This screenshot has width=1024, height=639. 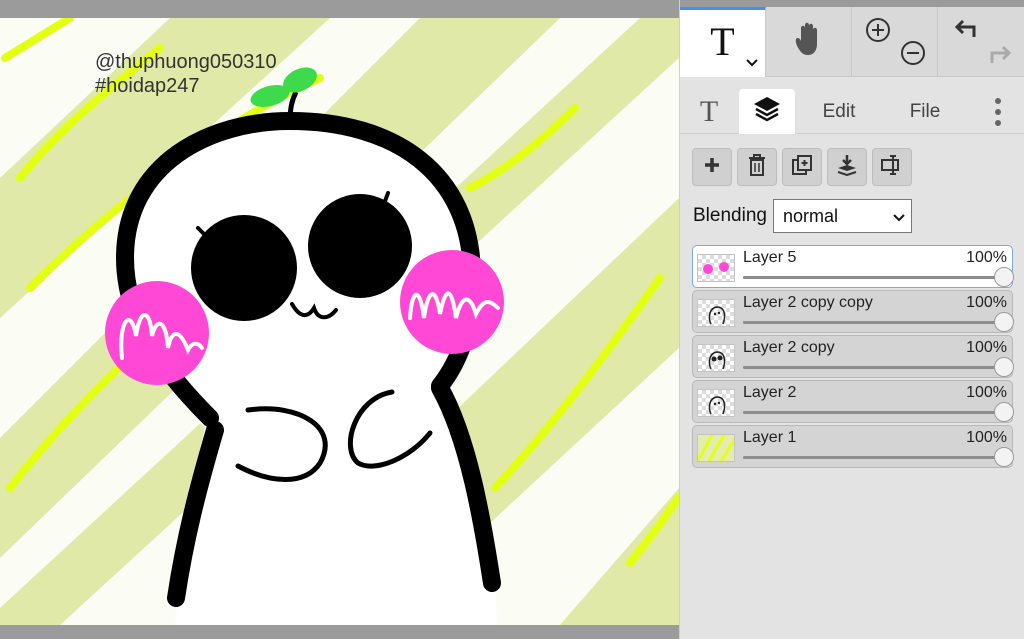 I want to click on layer-name: Layer 1, so click(x=770, y=437).